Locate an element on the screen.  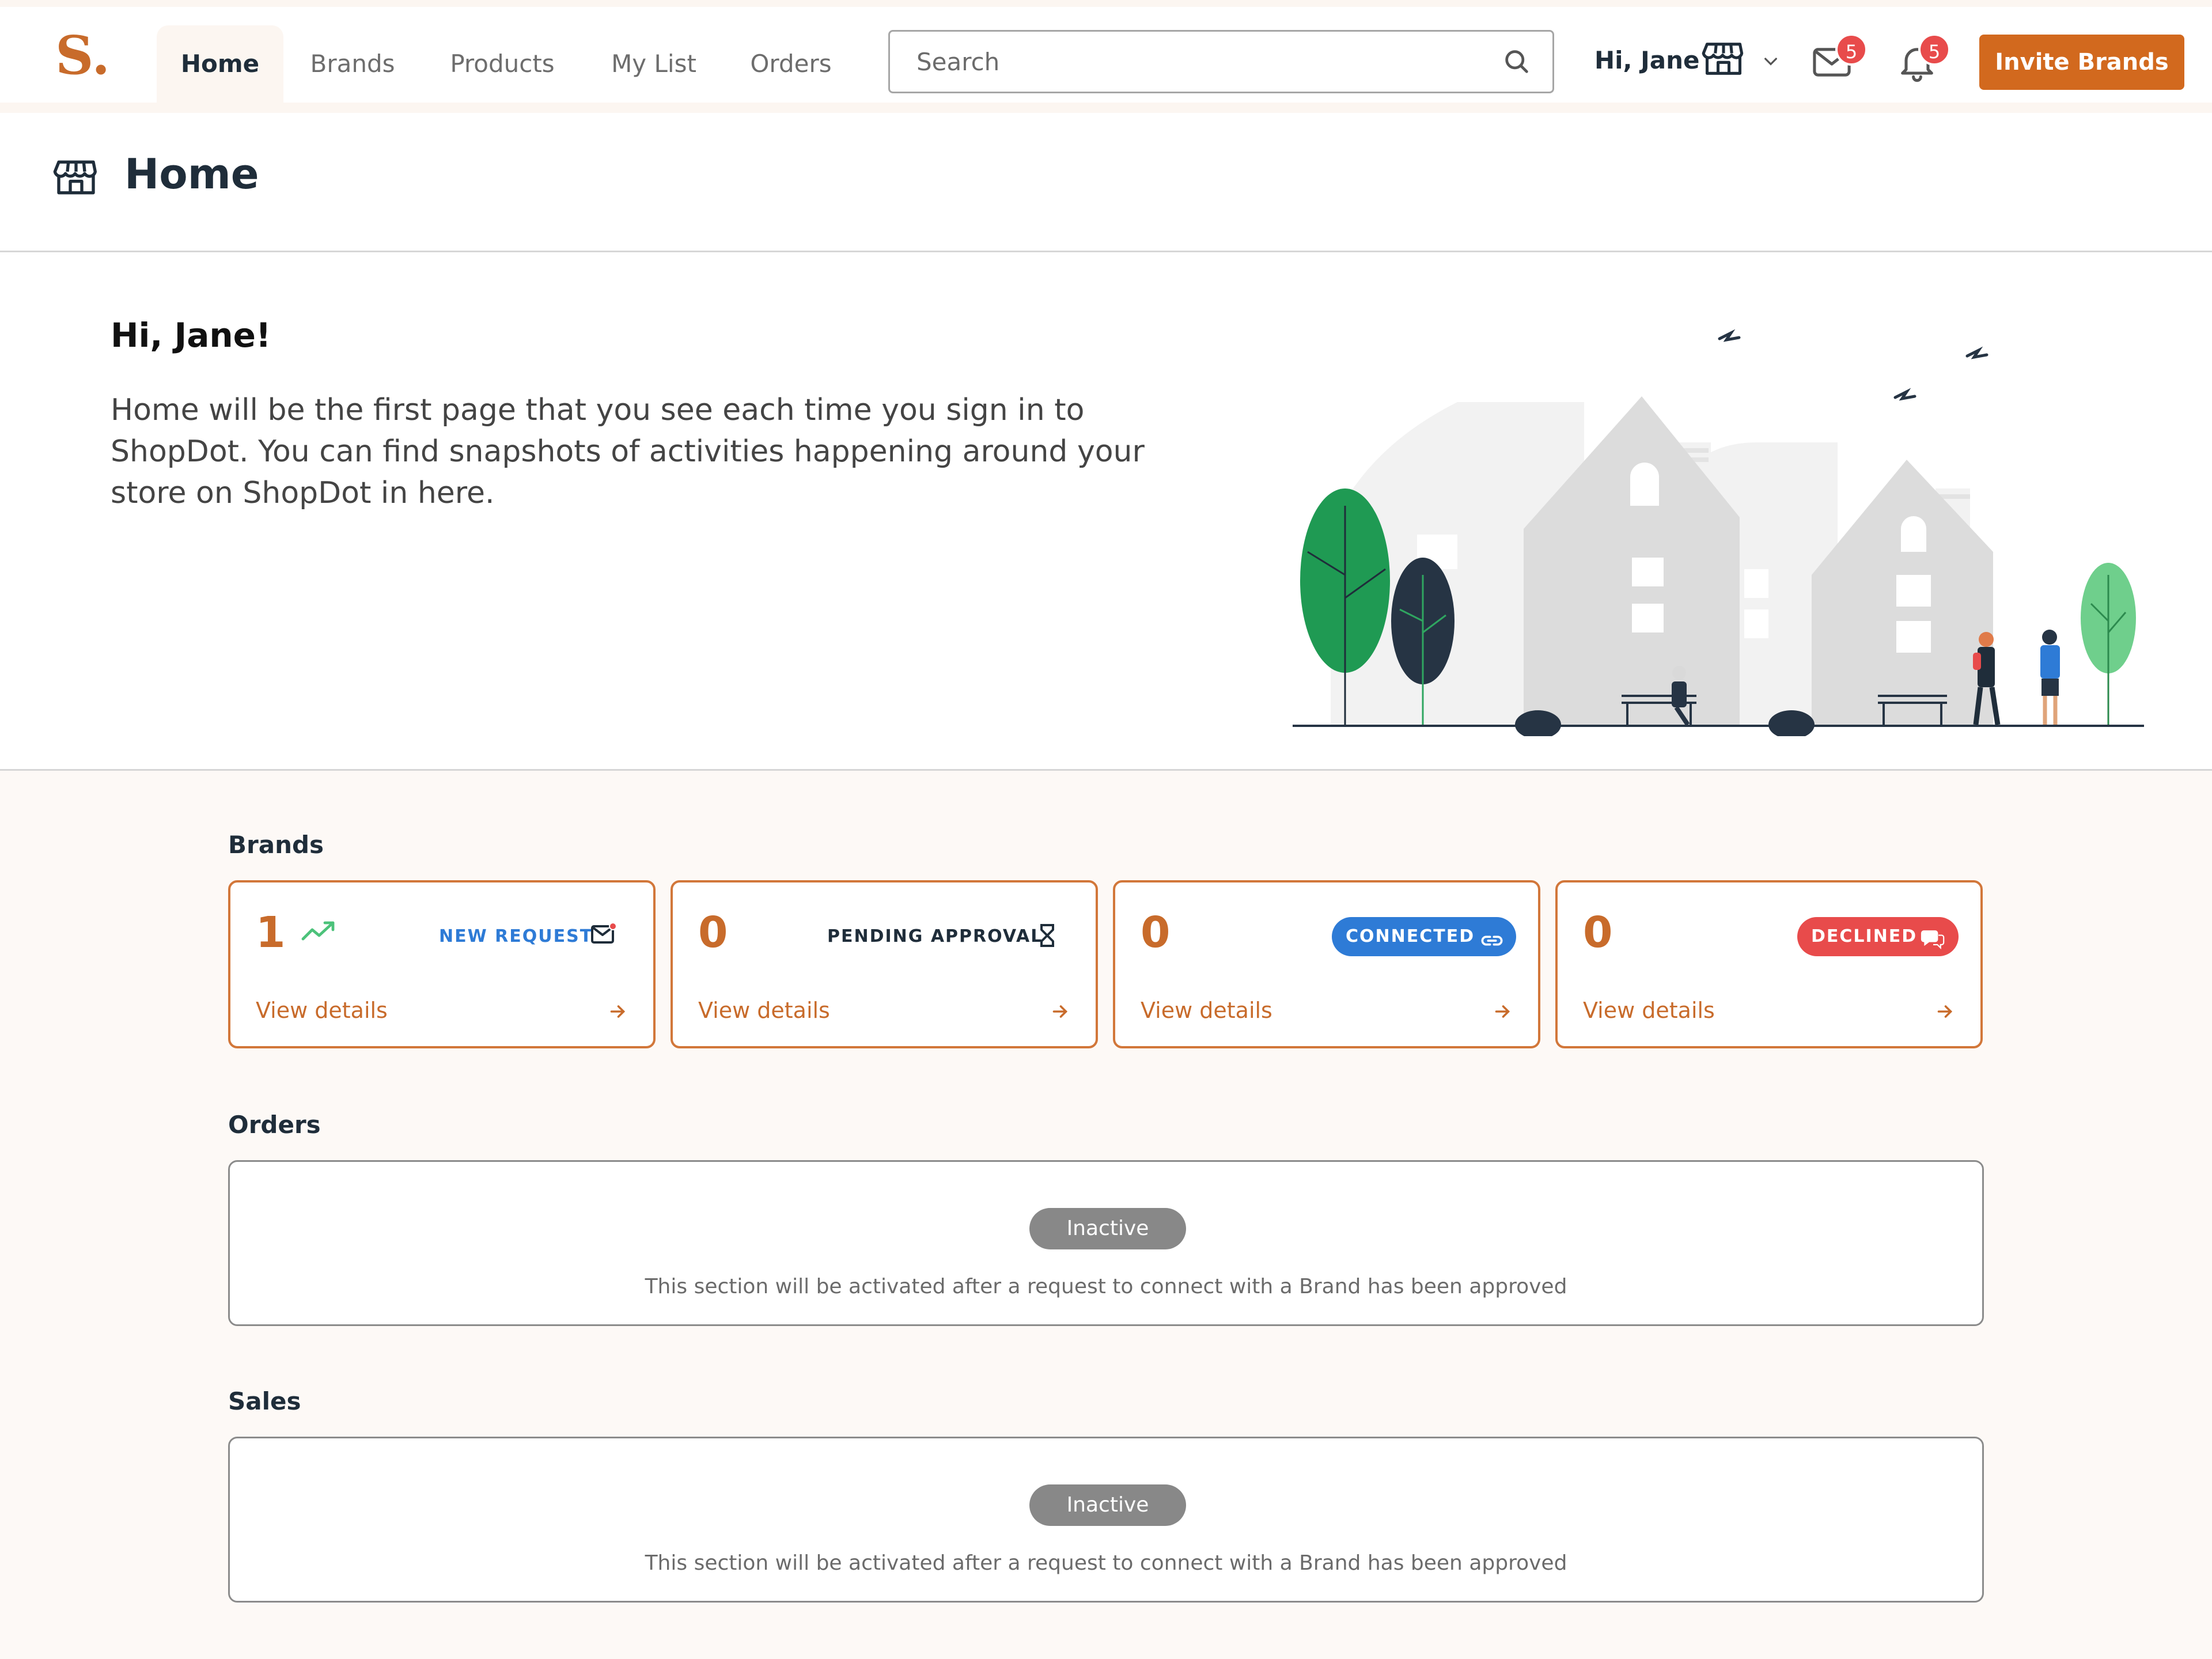
pending-approval-count: 0 is located at coordinates (713, 932).